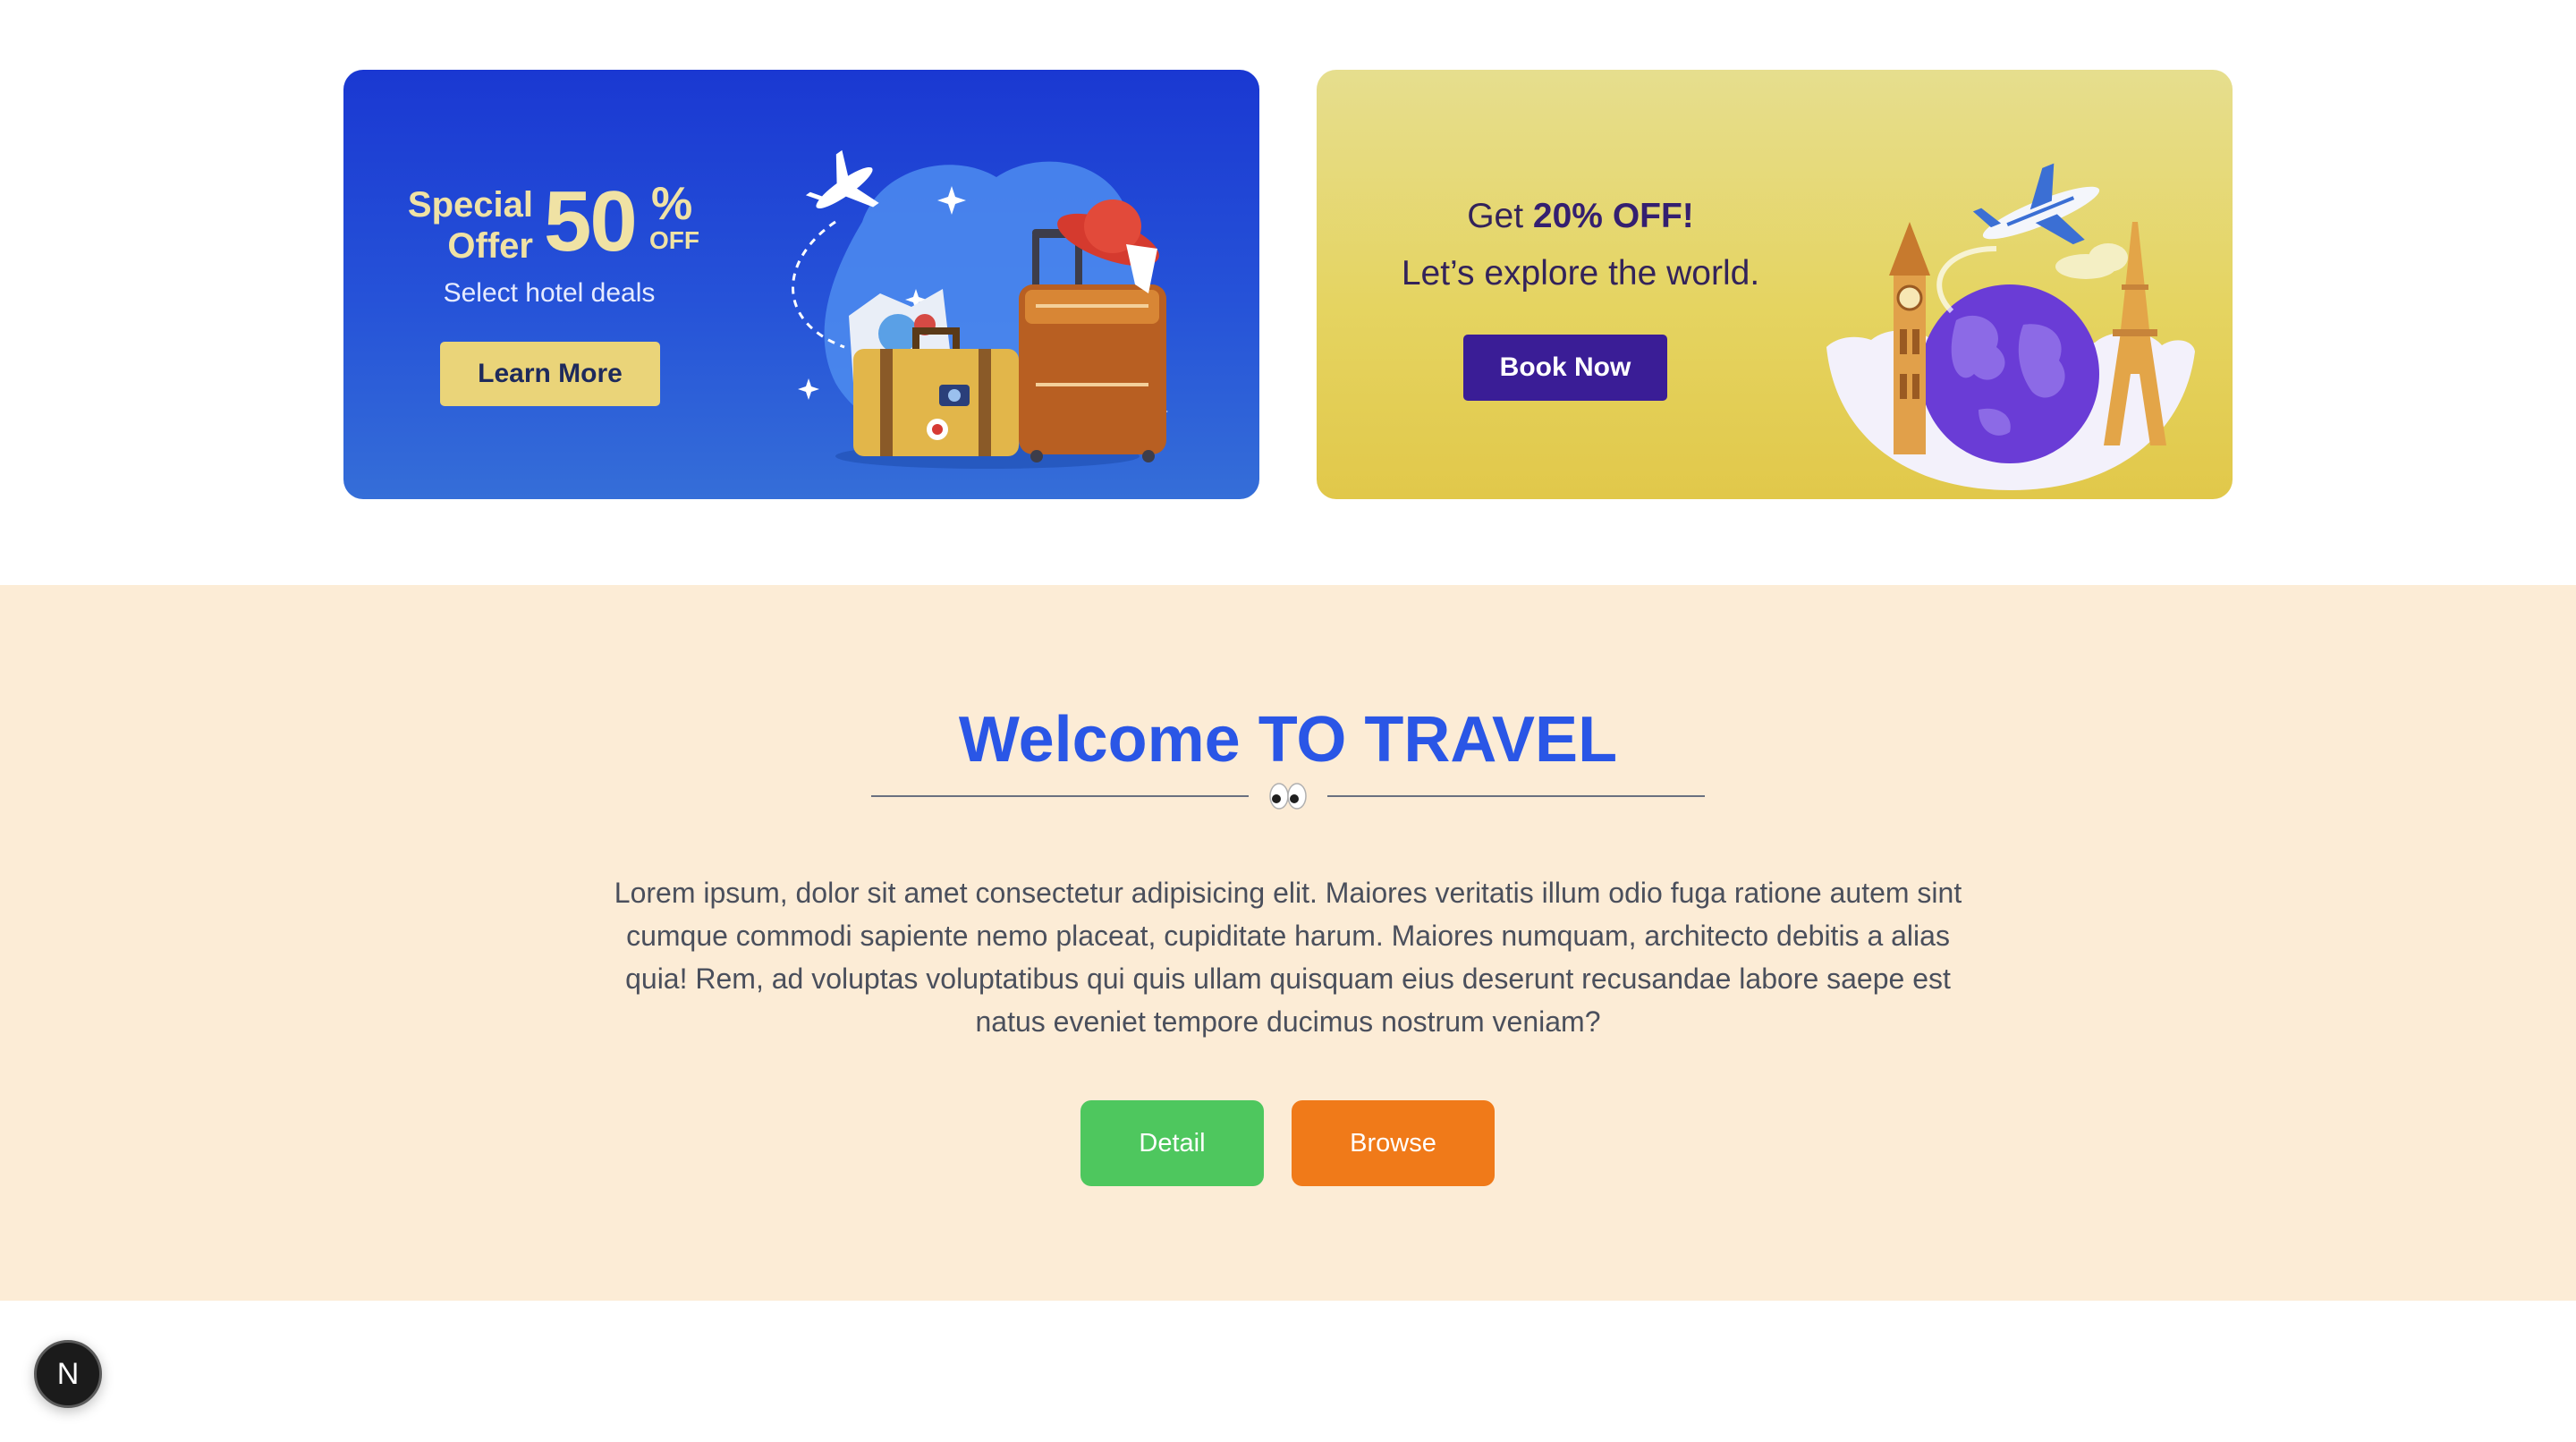 The height and width of the screenshot is (1442, 2576). Describe the element at coordinates (1565, 368) in the screenshot. I see `book-now-button: Book Now` at that location.